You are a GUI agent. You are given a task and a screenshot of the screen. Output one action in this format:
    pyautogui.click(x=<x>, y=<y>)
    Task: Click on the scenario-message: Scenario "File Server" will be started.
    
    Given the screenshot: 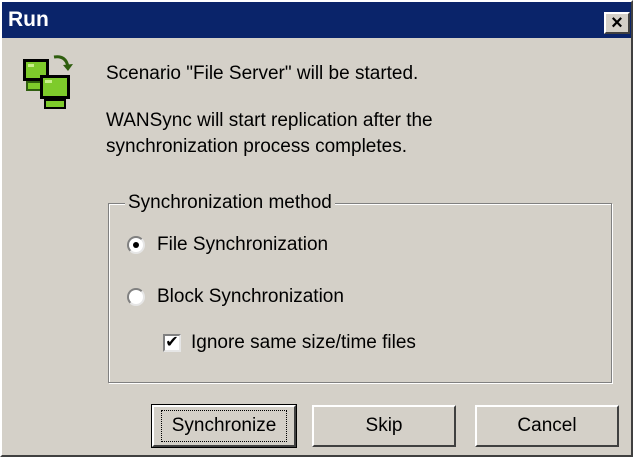 What is the action you would take?
    pyautogui.click(x=262, y=73)
    